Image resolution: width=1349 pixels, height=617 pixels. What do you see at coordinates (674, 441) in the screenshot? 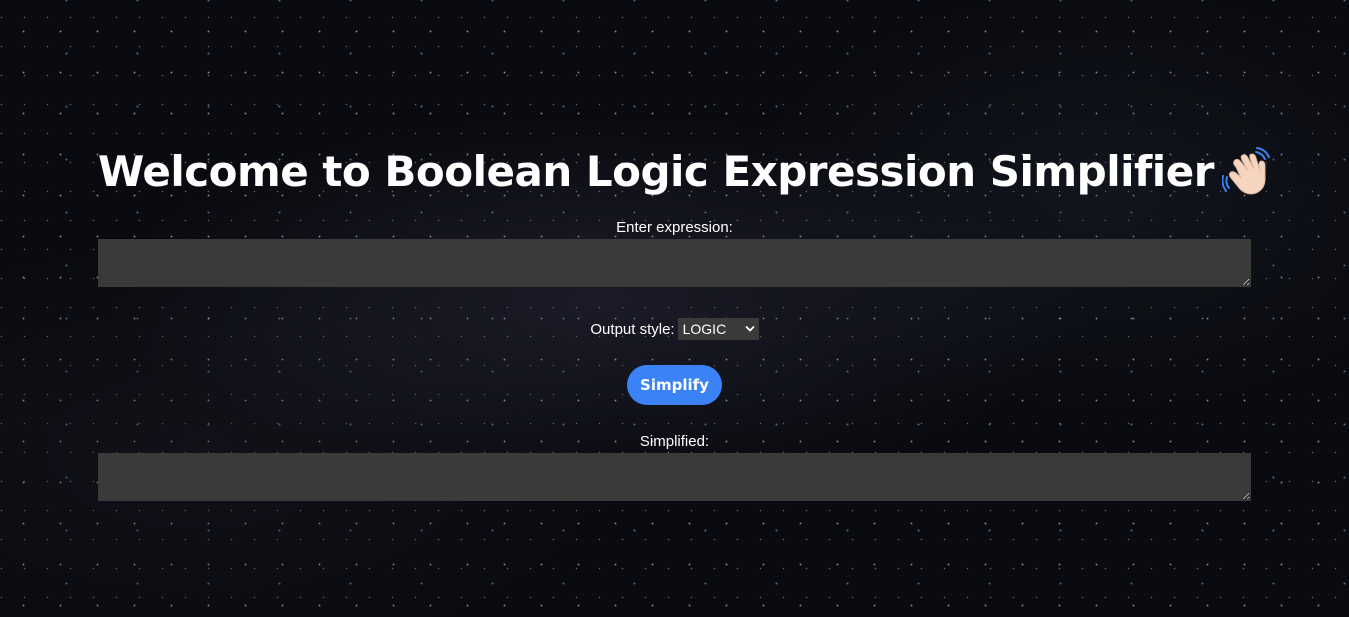
I see `simplified-label: Simplified:` at bounding box center [674, 441].